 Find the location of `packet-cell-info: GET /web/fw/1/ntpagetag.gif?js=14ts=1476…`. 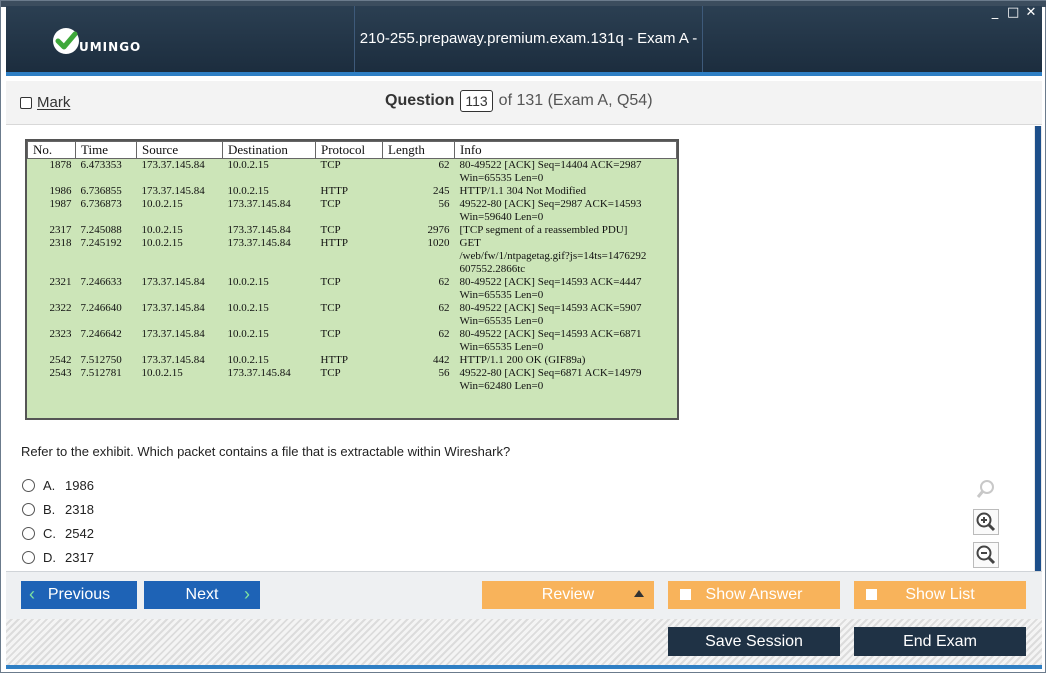

packet-cell-info: GET /web/fw/1/ntpagetag.gif?js=14ts=1476… is located at coordinates (553, 256).